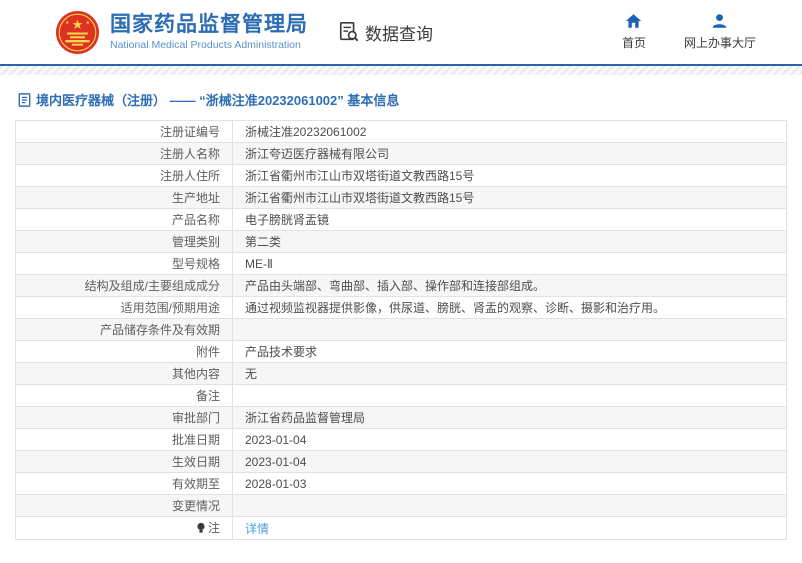 This screenshot has height=563, width=802. I want to click on table-row: 备注, so click(401, 395).